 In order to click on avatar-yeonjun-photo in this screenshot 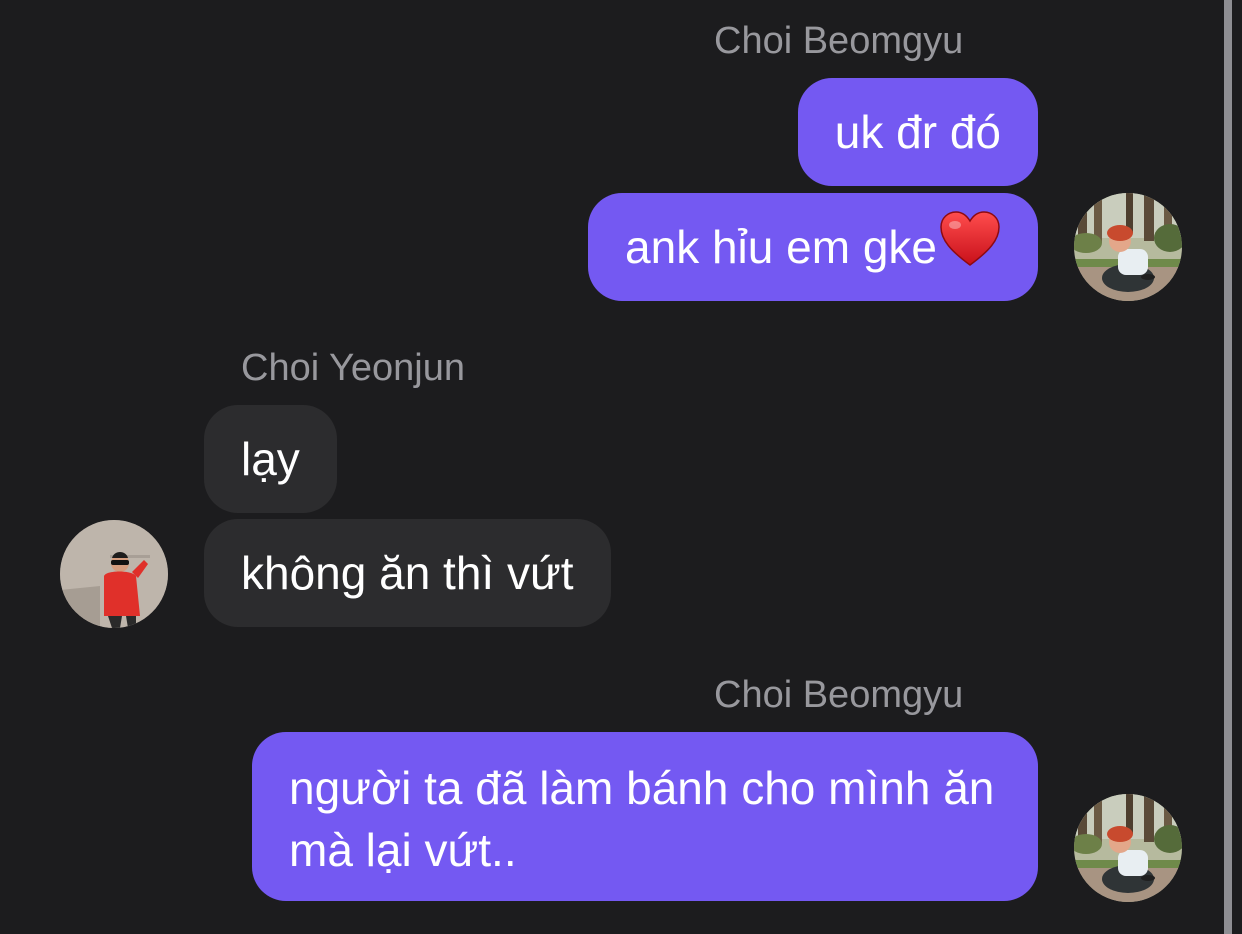, I will do `click(114, 574)`.